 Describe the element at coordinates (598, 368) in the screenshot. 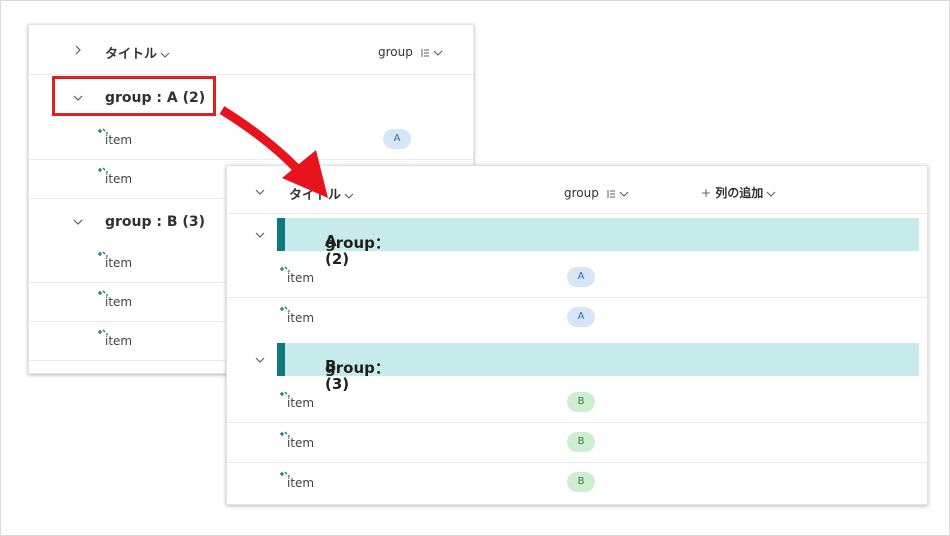

I see `group-header-band: group： B (3)` at that location.